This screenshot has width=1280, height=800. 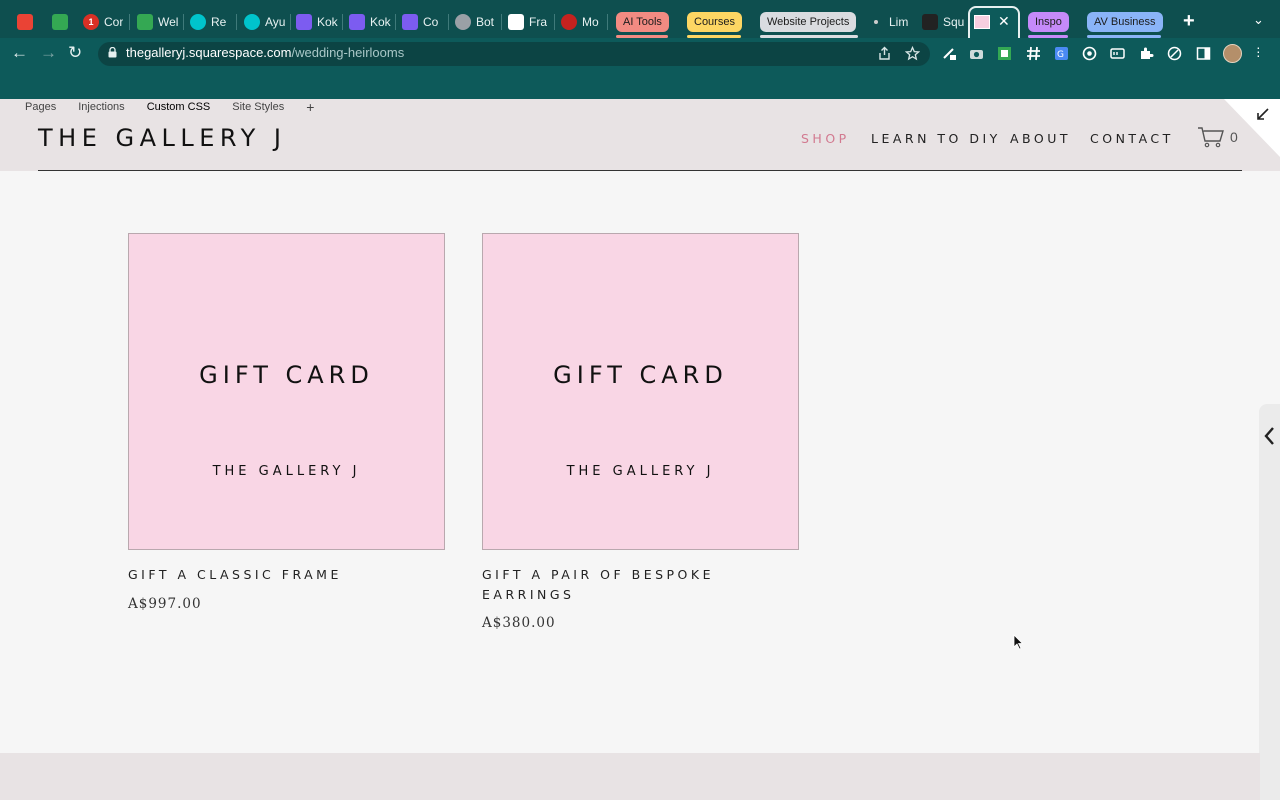 I want to click on tab-search-chevron-icon: ⌄, so click(x=1258, y=20).